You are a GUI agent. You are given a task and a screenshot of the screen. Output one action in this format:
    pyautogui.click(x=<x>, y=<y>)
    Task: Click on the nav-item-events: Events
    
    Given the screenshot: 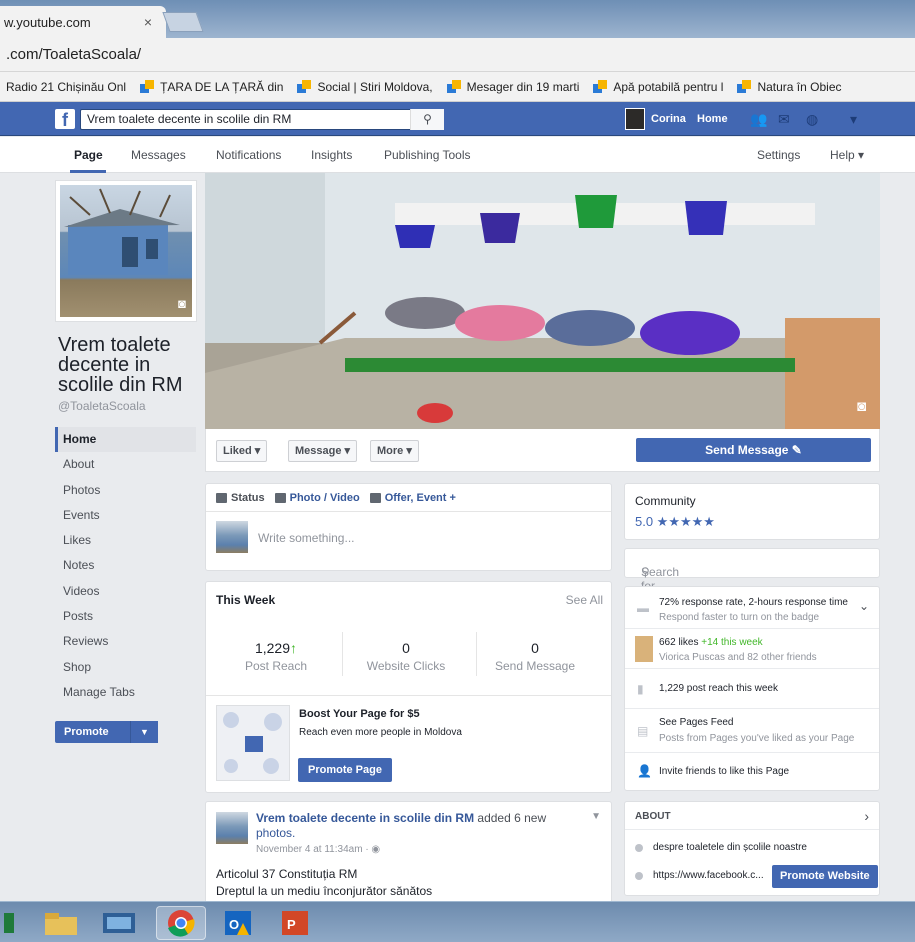 What is the action you would take?
    pyautogui.click(x=125, y=515)
    